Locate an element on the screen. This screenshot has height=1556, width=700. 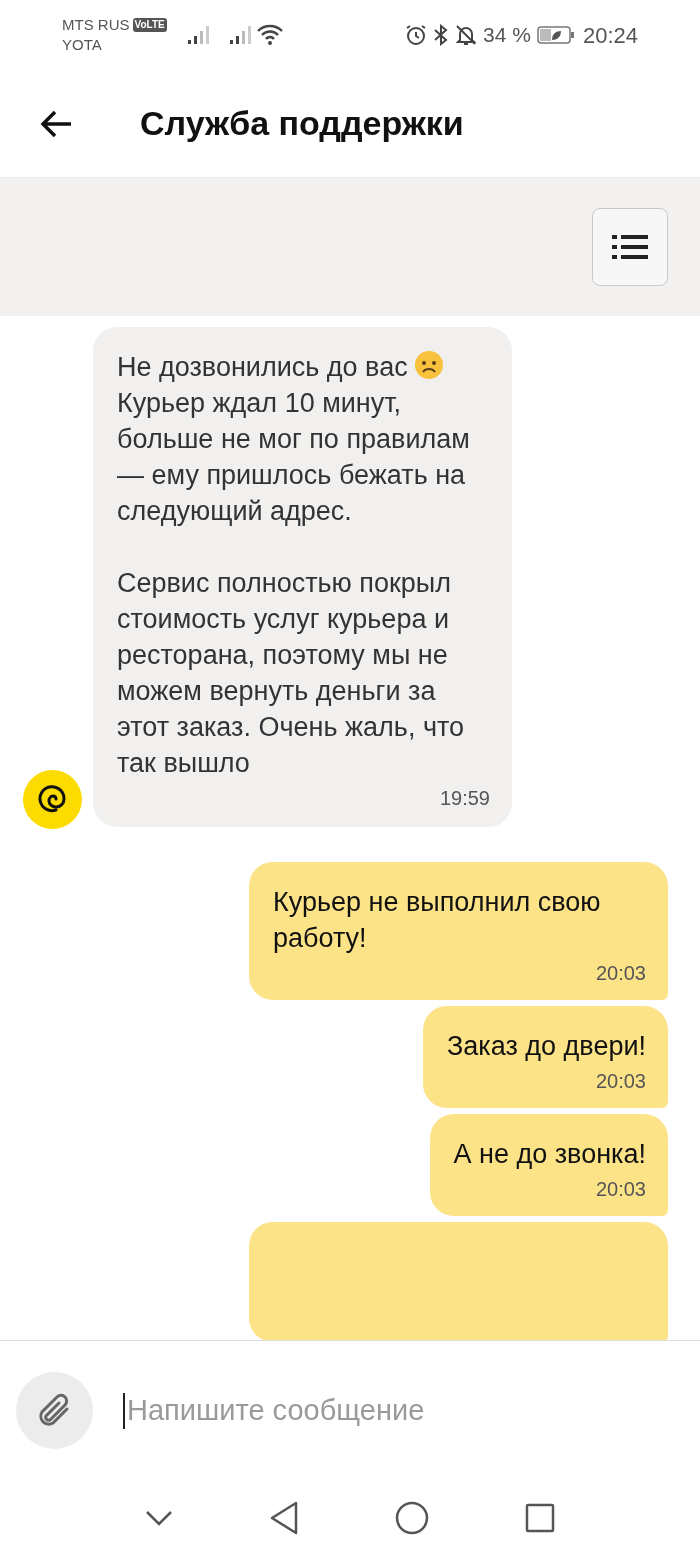
list-icon is located at coordinates (630, 247).